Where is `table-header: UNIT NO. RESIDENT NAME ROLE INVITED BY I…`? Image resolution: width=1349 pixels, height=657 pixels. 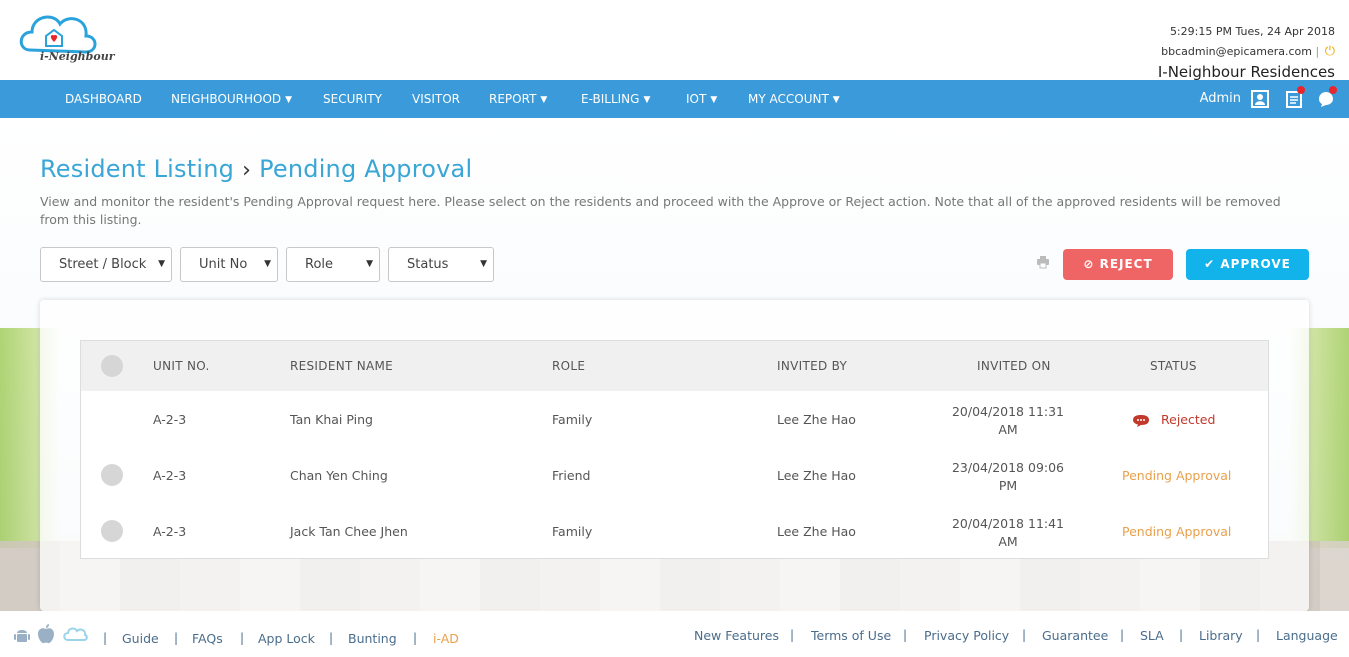 table-header: UNIT NO. RESIDENT NAME ROLE INVITED BY I… is located at coordinates (674, 366).